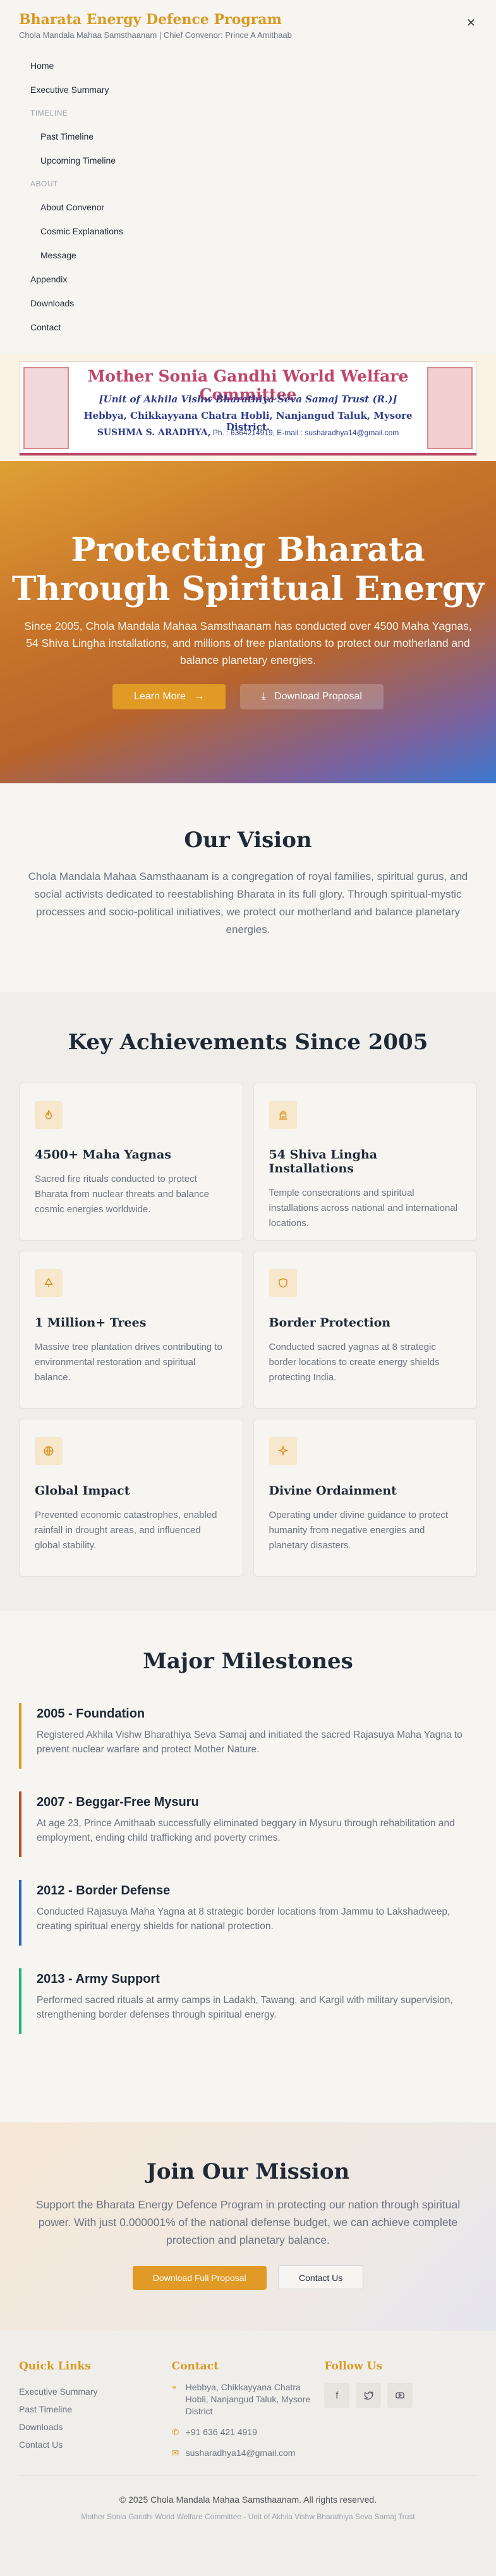  Describe the element at coordinates (196, 696) in the screenshot. I see `arrow-right-icon: →` at that location.